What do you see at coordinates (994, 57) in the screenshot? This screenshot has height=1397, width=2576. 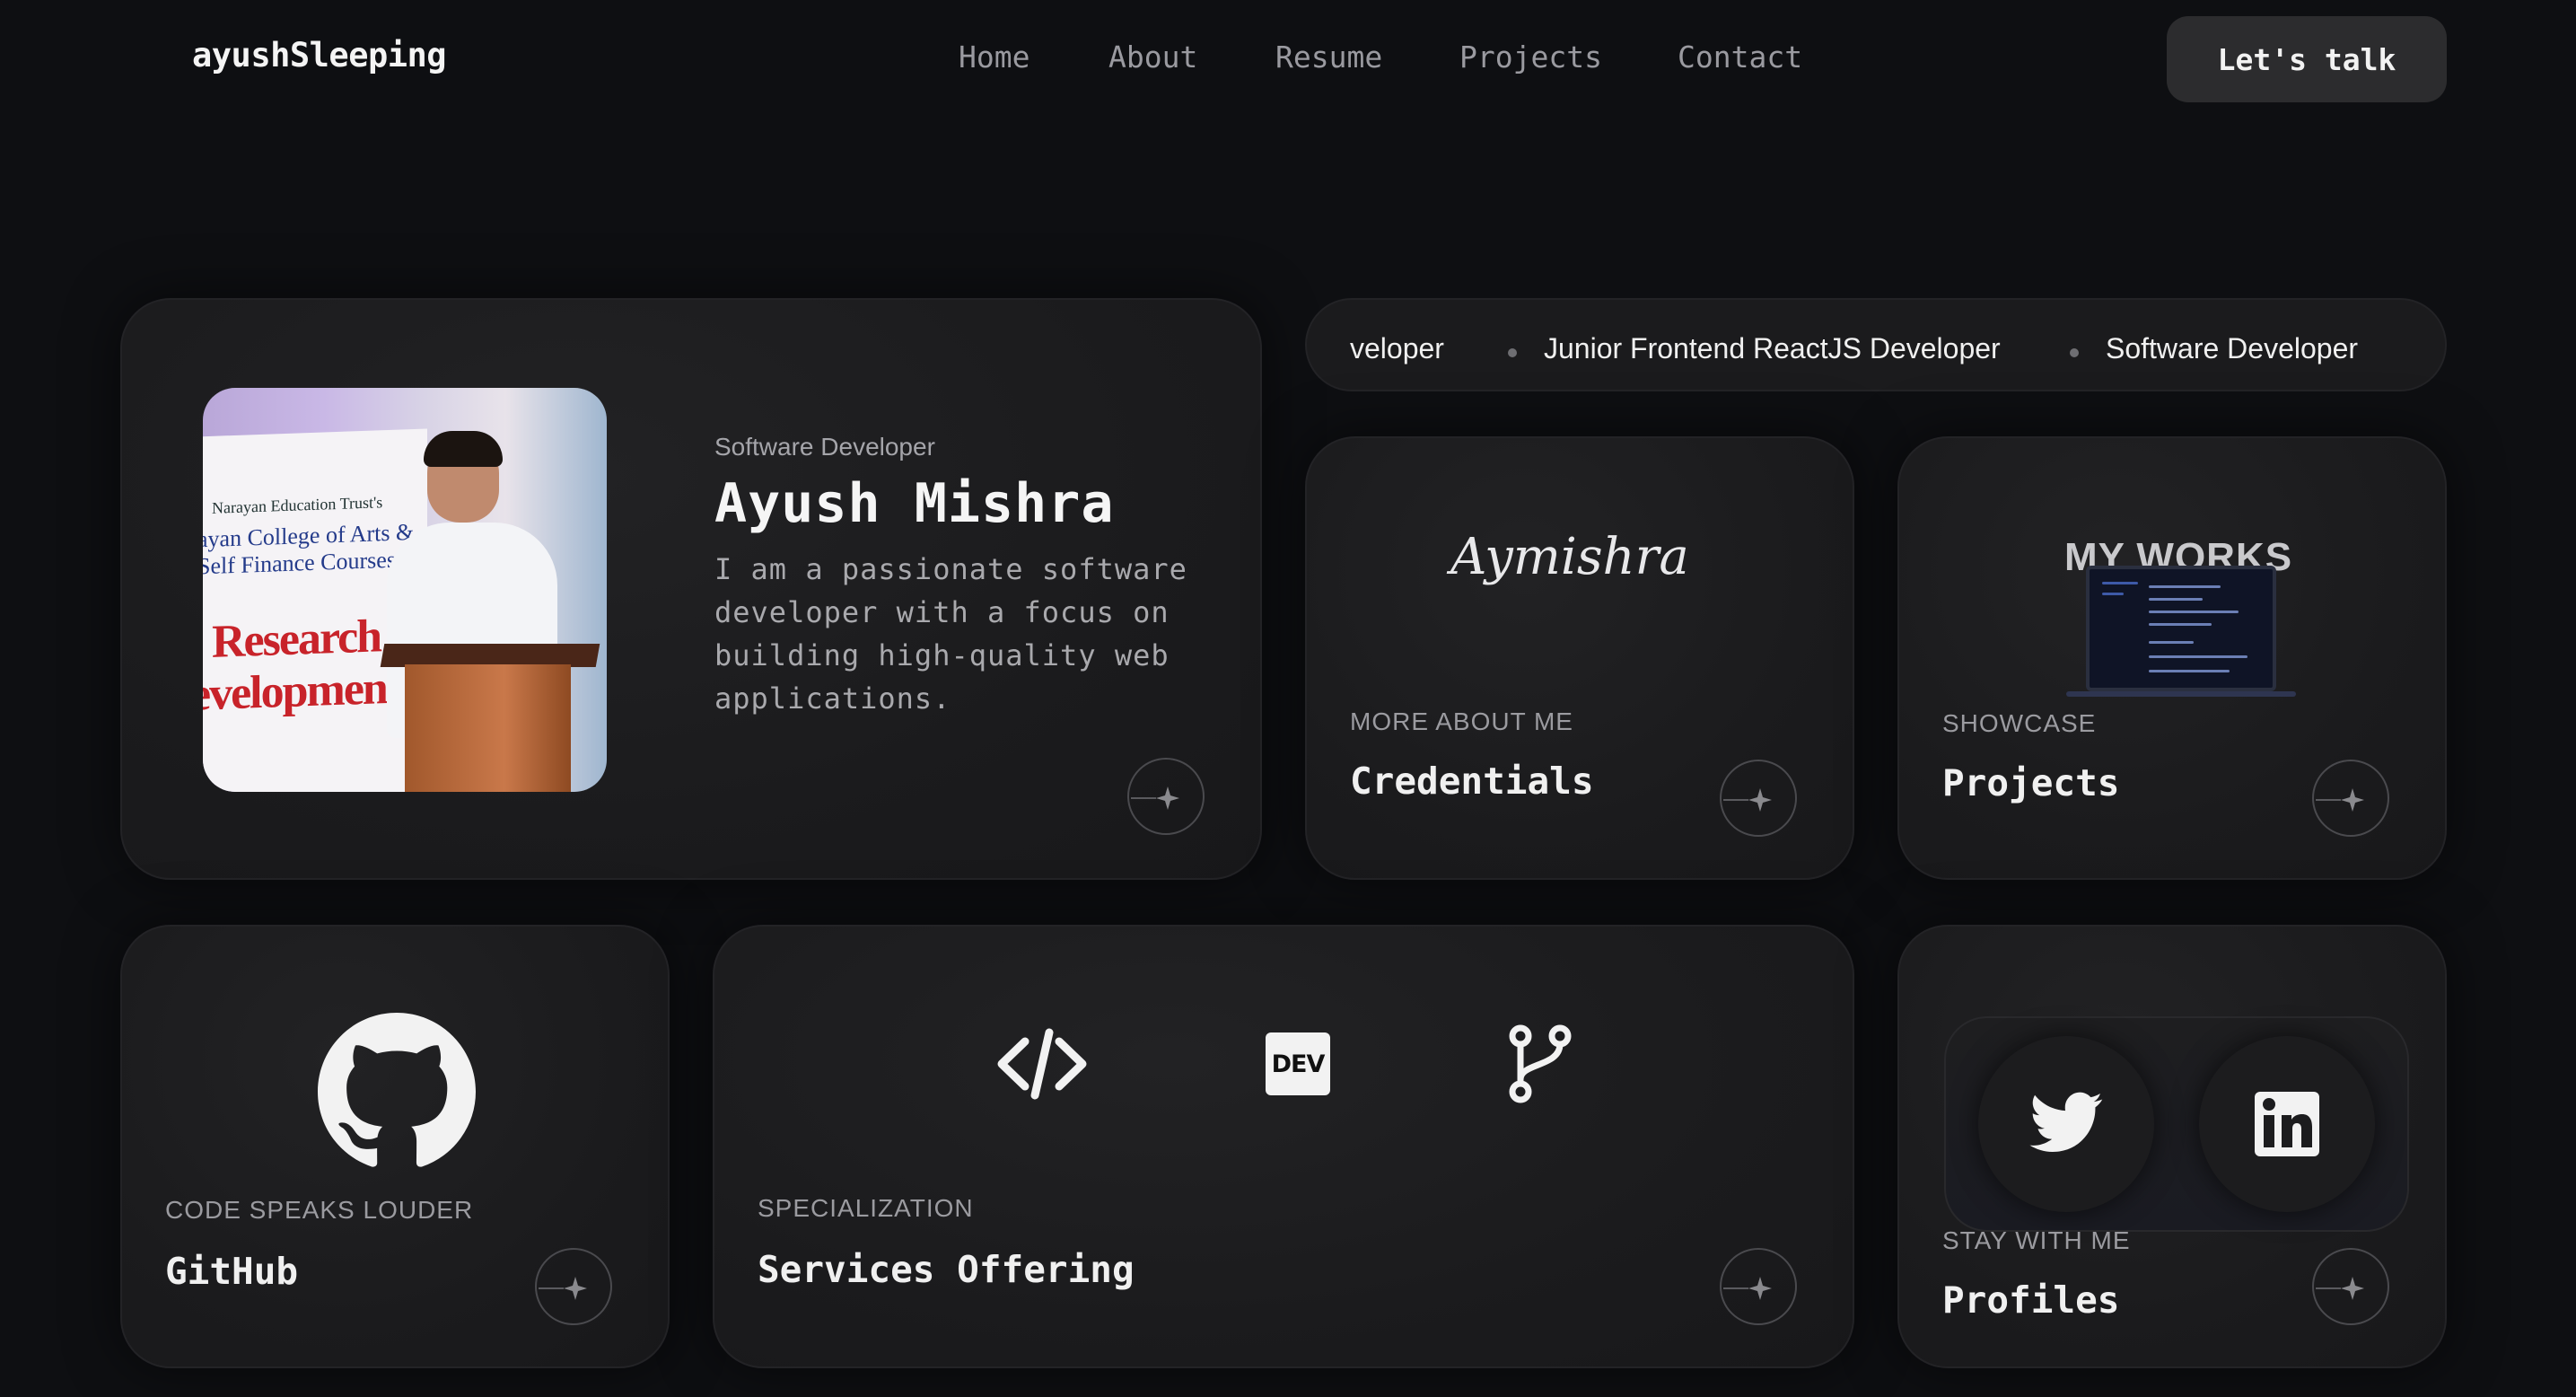 I see `nav-link-home: Home` at bounding box center [994, 57].